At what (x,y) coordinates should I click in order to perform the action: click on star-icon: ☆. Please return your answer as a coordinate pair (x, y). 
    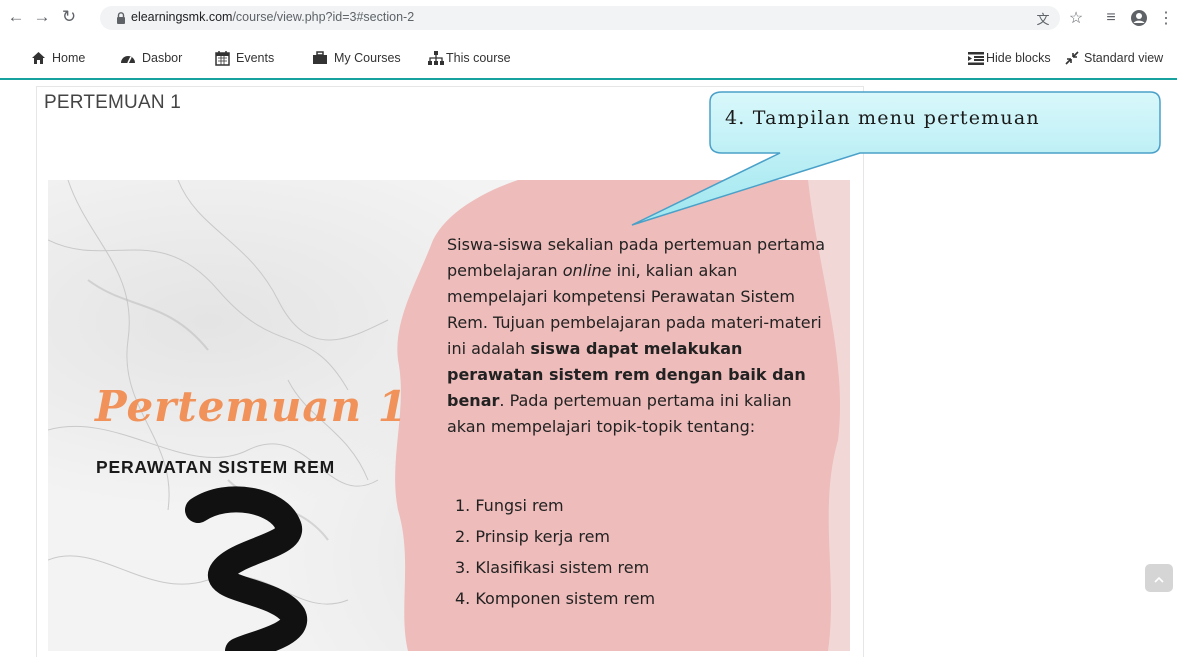
    Looking at the image, I should click on (1076, 18).